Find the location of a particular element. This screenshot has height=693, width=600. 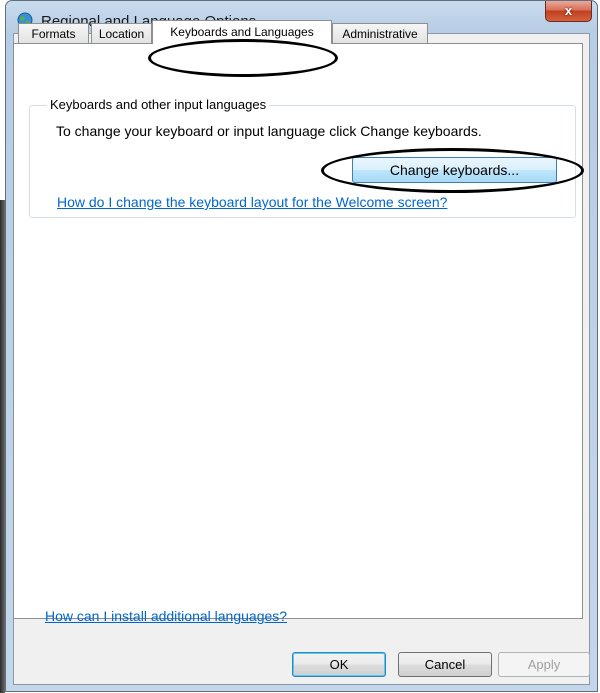

install-languages-link: How can I install additional languages? is located at coordinates (166, 616).